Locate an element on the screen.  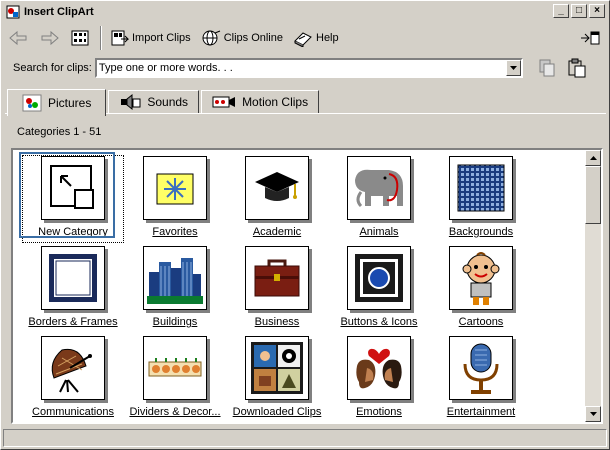
category-backgrounds: Backgrounds is located at coordinates (481, 199).